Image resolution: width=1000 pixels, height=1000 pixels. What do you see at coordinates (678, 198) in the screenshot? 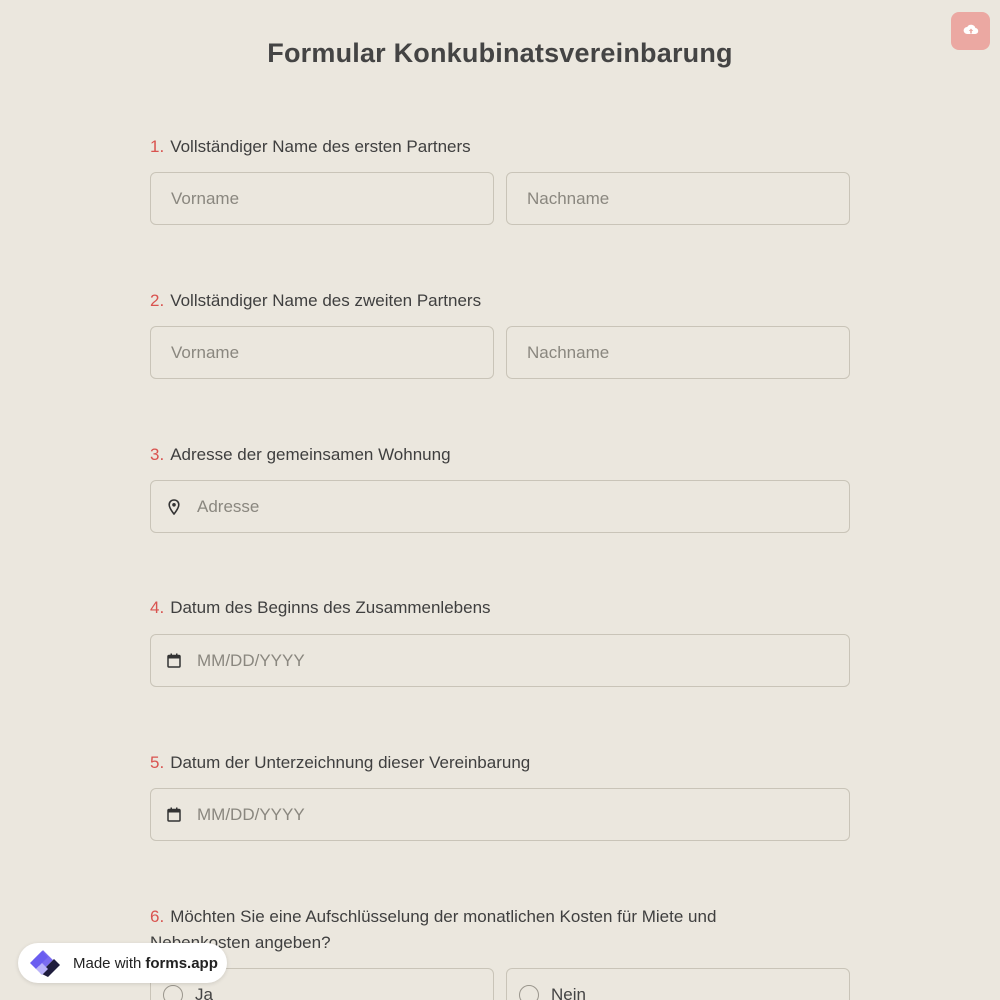
I see `partner1-last-name-input: Nachname` at bounding box center [678, 198].